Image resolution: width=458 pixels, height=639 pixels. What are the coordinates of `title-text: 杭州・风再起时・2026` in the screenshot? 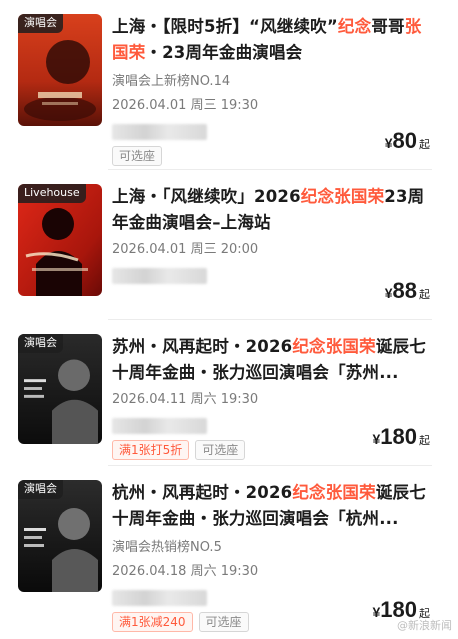 It's located at (202, 492).